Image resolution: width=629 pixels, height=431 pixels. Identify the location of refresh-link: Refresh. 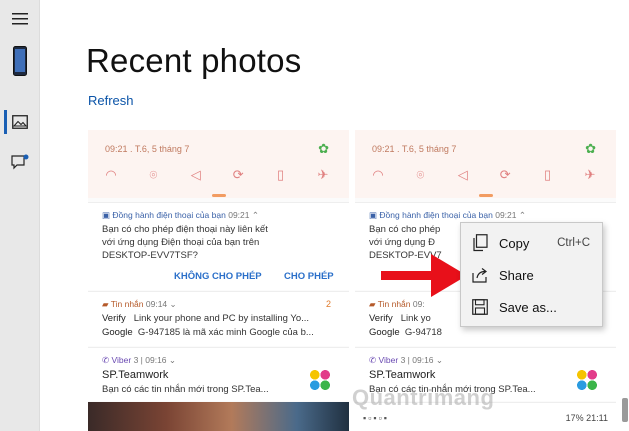
(111, 100).